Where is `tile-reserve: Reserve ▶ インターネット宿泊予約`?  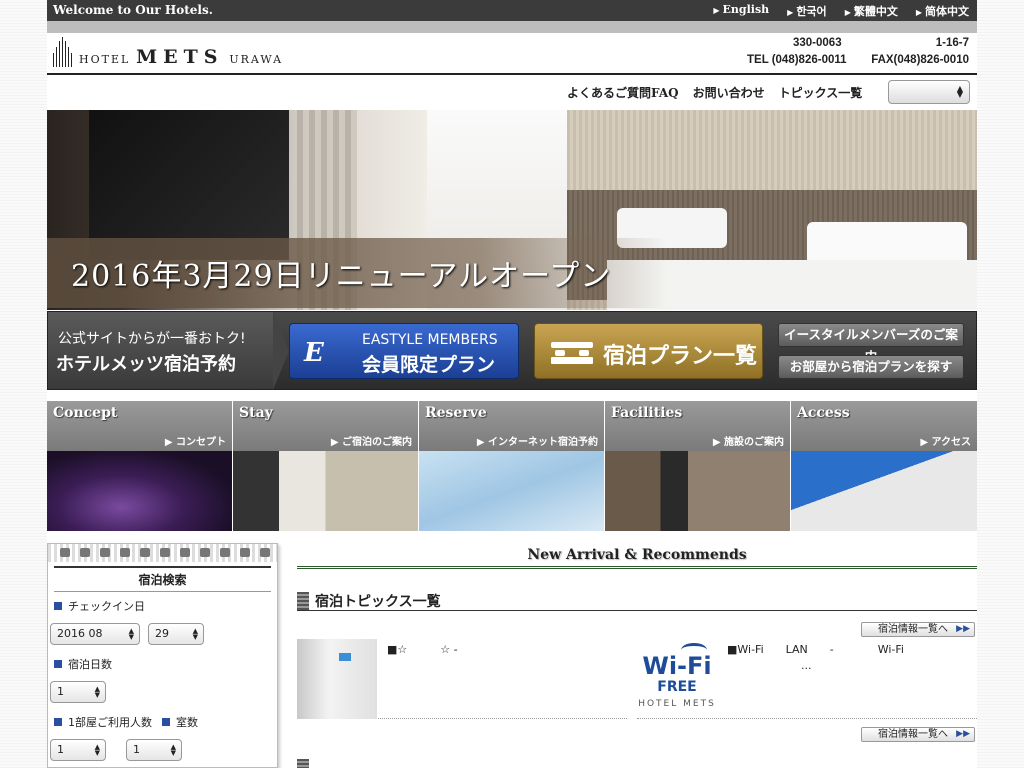
tile-reserve: Reserve ▶ インターネット宿泊予約 is located at coordinates (512, 466).